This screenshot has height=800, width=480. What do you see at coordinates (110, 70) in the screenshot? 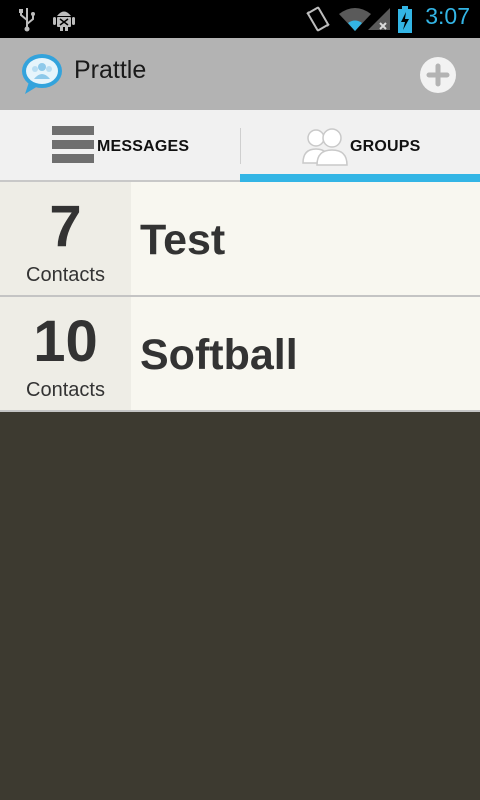
I see `app-title: Prattle` at bounding box center [110, 70].